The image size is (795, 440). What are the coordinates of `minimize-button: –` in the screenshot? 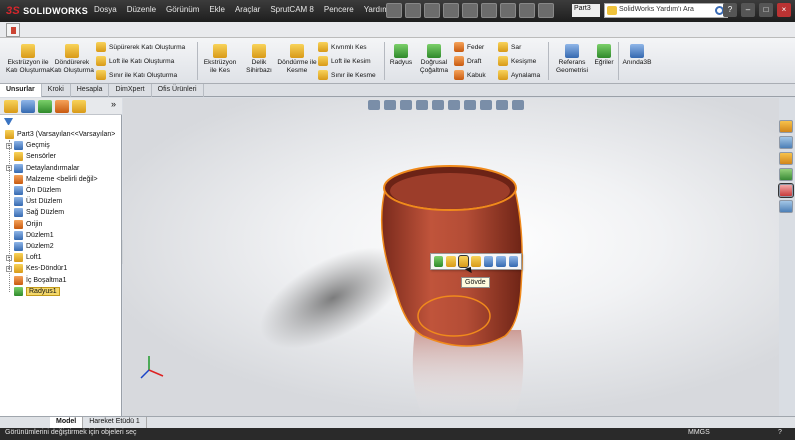 It's located at (748, 10).